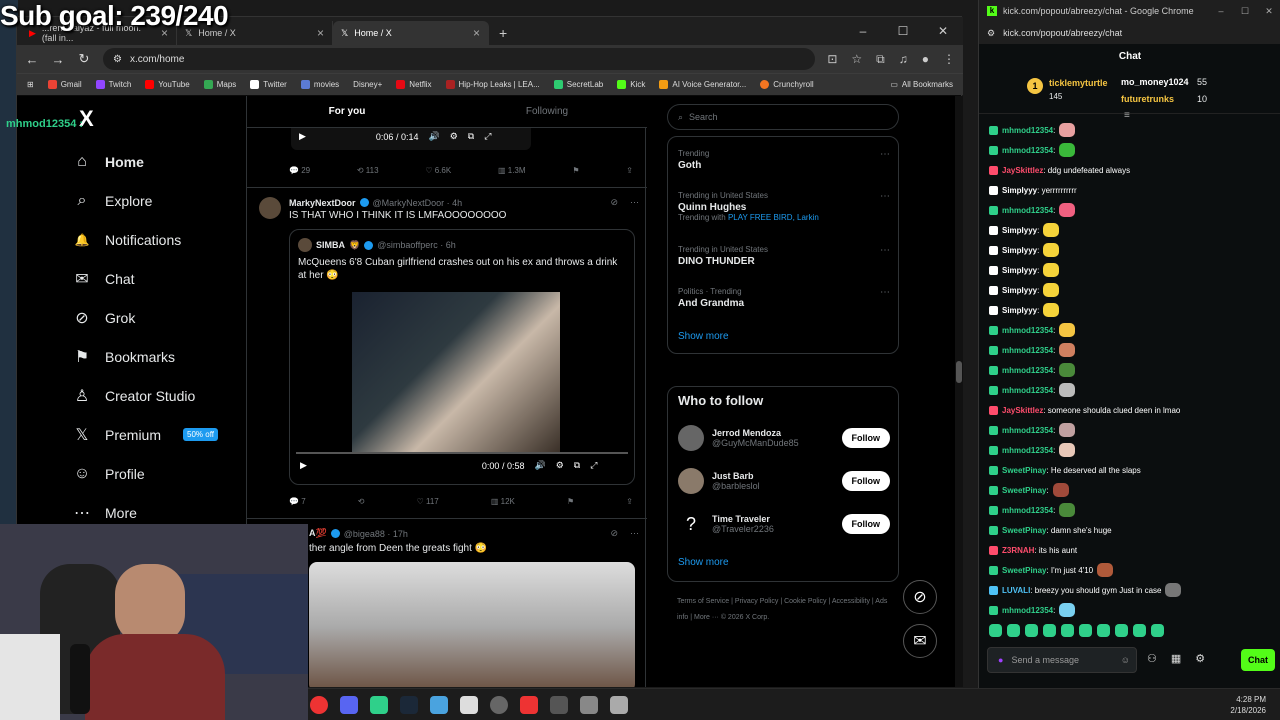 The width and height of the screenshot is (1280, 720). Describe the element at coordinates (1016, 590) in the screenshot. I see `chat-username: LUVALI` at that location.